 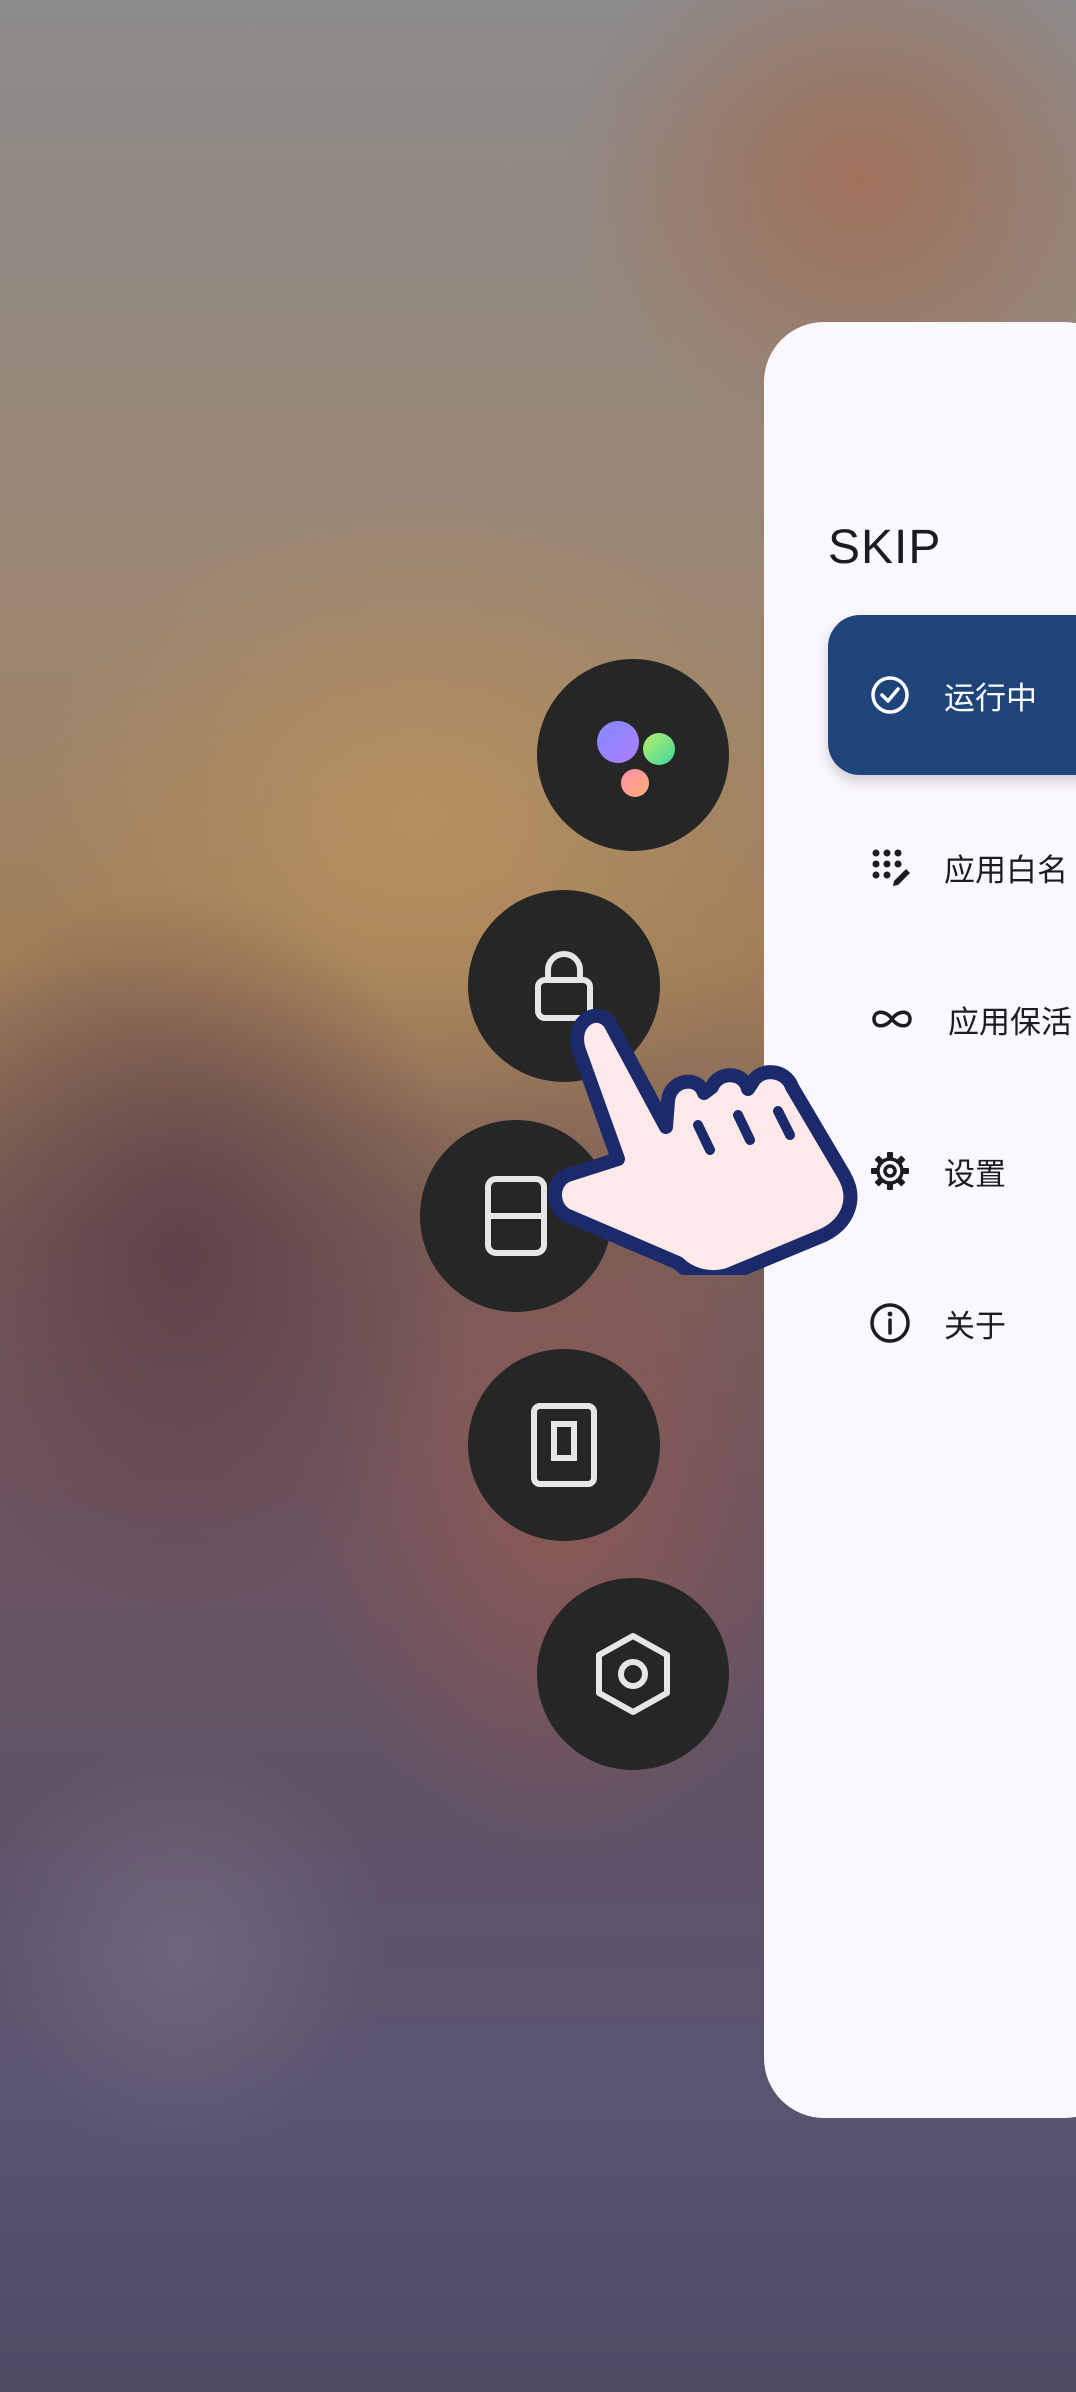 I want to click on nav-label-about: 关于, so click(x=975, y=1326).